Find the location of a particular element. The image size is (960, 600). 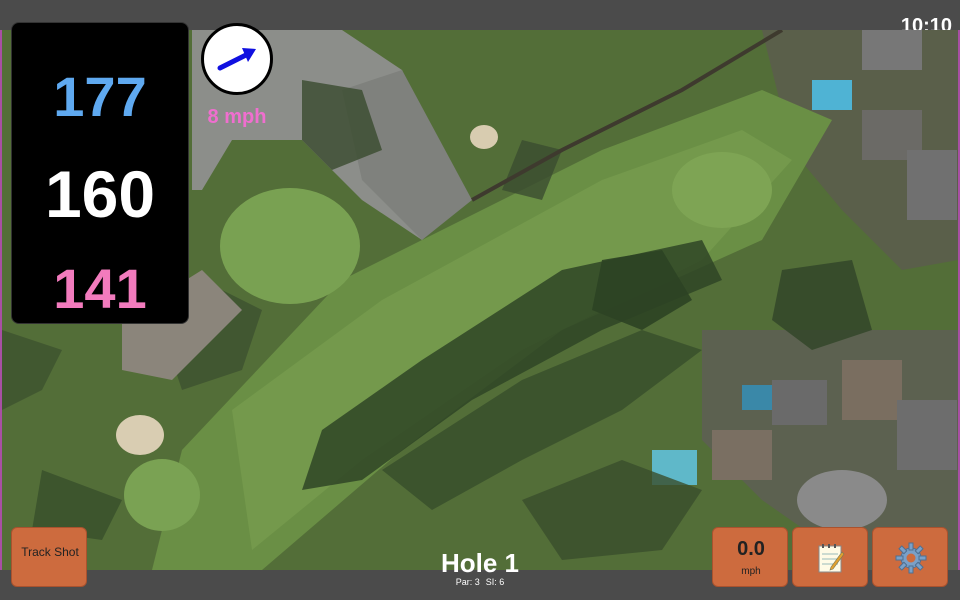

speed-button: 0.0 mph is located at coordinates (750, 557).